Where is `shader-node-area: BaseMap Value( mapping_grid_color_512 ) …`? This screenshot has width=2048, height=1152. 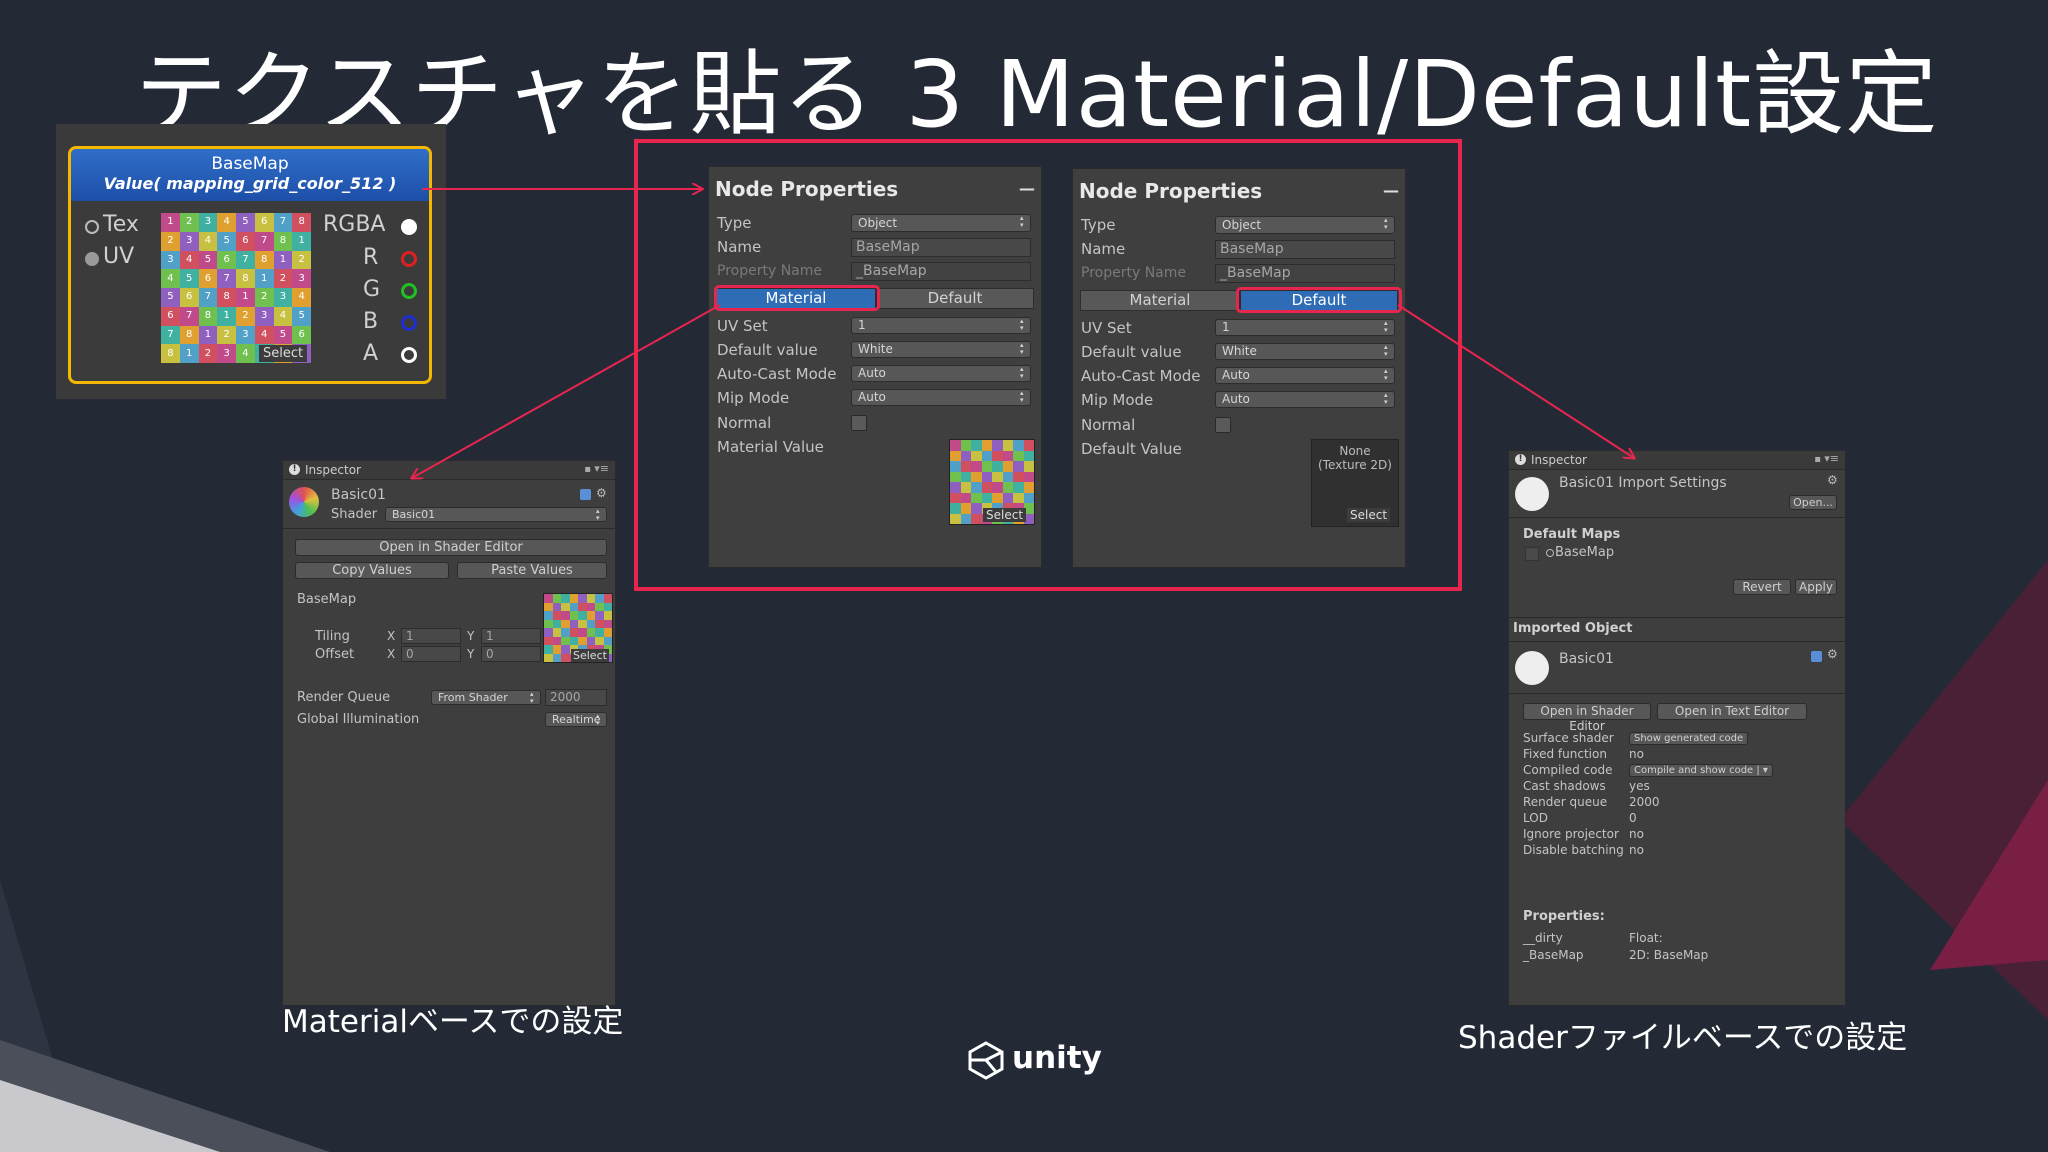
shader-node-area: BaseMap Value( mapping_grid_color_512 ) … is located at coordinates (251, 261).